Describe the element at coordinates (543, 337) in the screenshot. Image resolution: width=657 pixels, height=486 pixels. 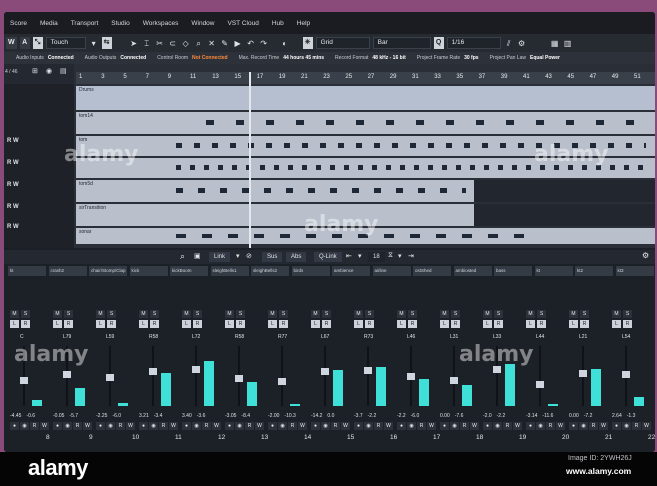
I see `pan-value: L44` at that location.